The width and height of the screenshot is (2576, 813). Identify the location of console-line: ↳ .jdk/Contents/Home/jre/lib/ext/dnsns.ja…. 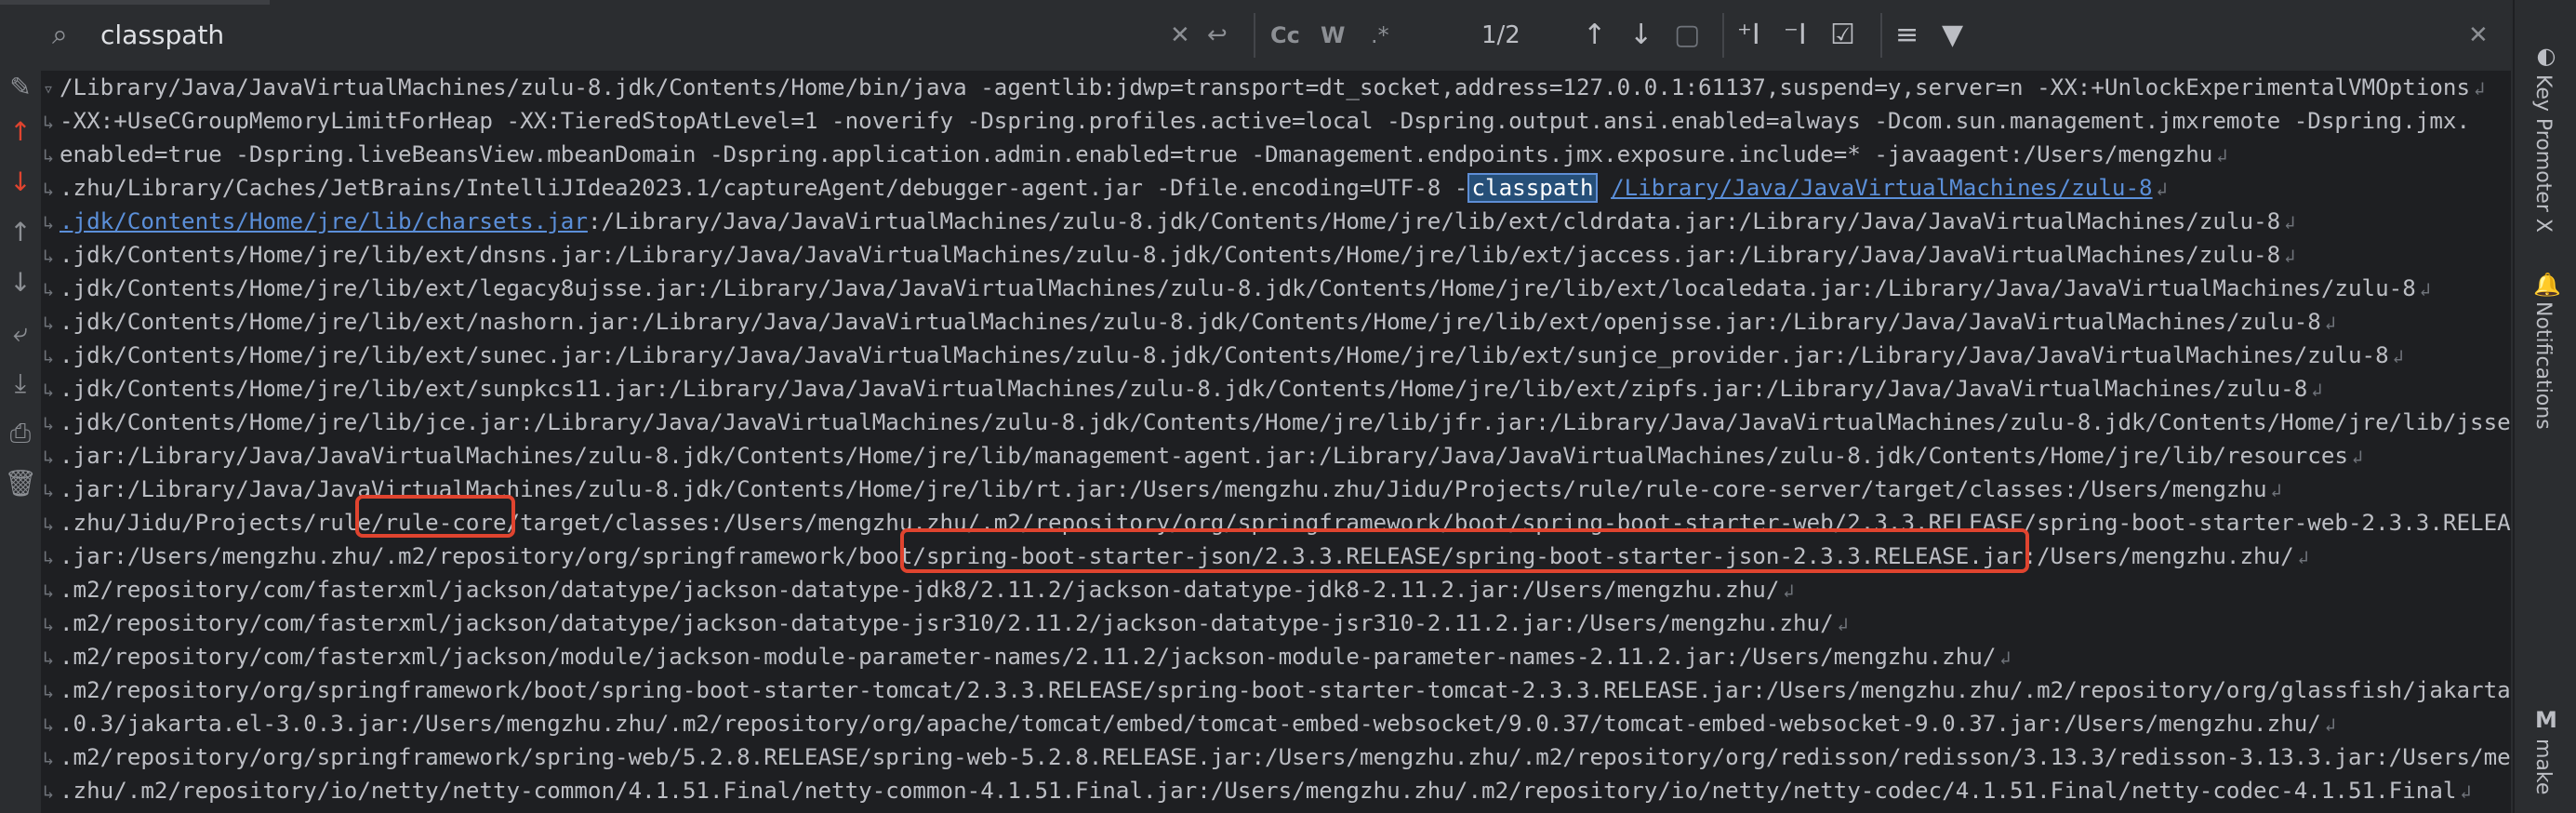
(1169, 255).